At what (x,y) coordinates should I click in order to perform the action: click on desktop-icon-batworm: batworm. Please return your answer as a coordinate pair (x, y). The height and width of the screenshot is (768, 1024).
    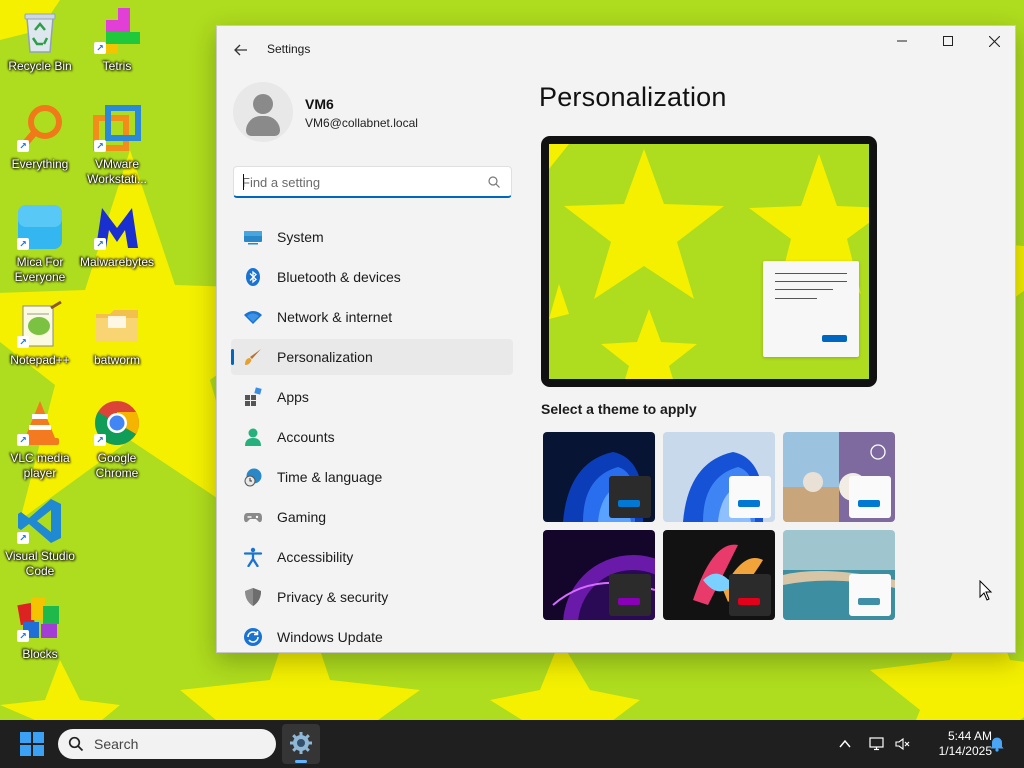
    Looking at the image, I should click on (117, 334).